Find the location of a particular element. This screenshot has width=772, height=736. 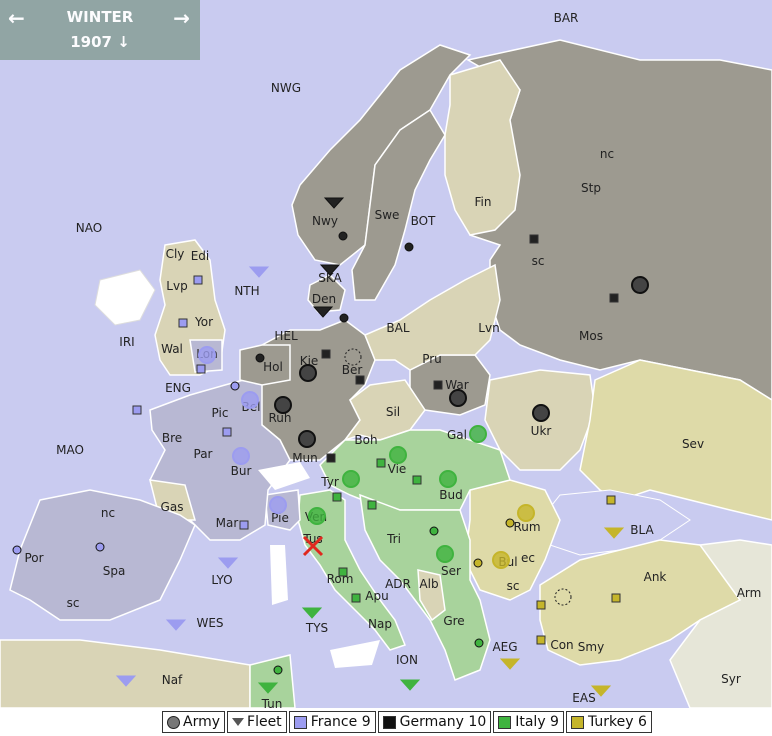

label-bre: Bre is located at coordinates (172, 438).